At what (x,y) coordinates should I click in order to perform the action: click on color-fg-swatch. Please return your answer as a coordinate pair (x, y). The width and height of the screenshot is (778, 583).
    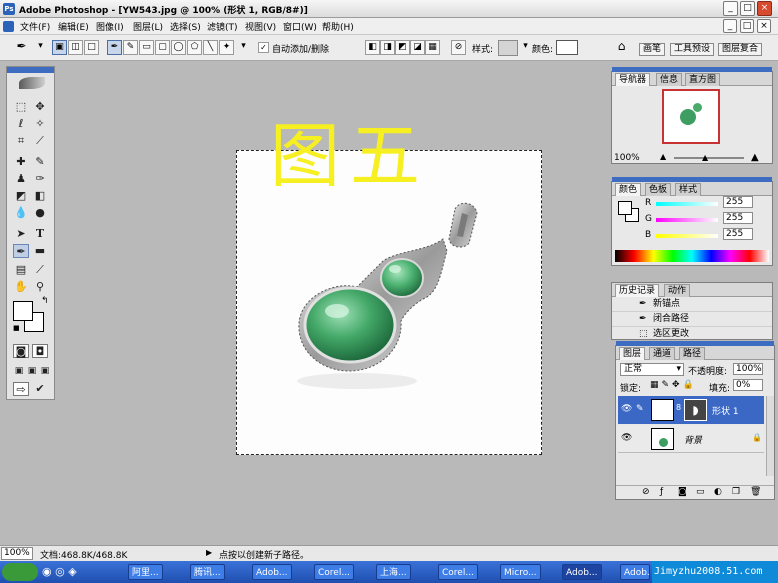
    Looking at the image, I should click on (625, 208).